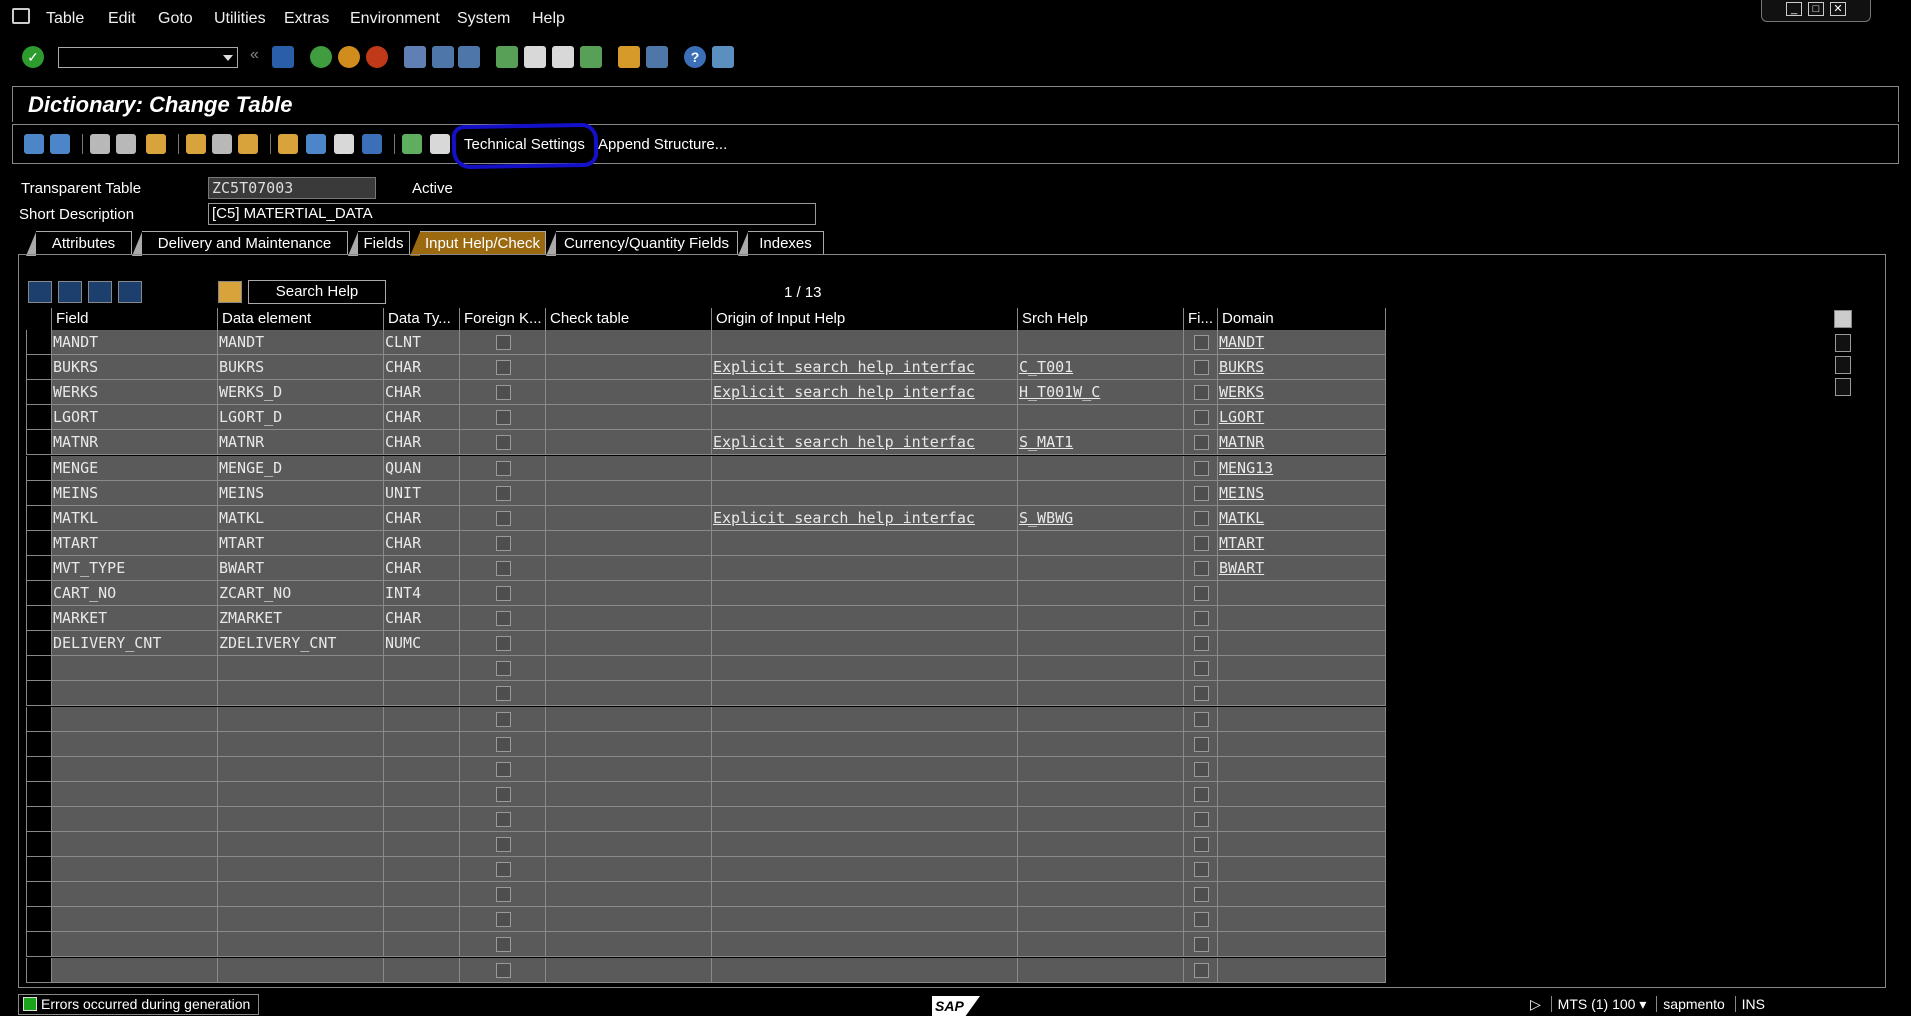 The height and width of the screenshot is (1016, 1911). Describe the element at coordinates (301, 443) in the screenshot. I see `cell-data-element: MATNR` at that location.